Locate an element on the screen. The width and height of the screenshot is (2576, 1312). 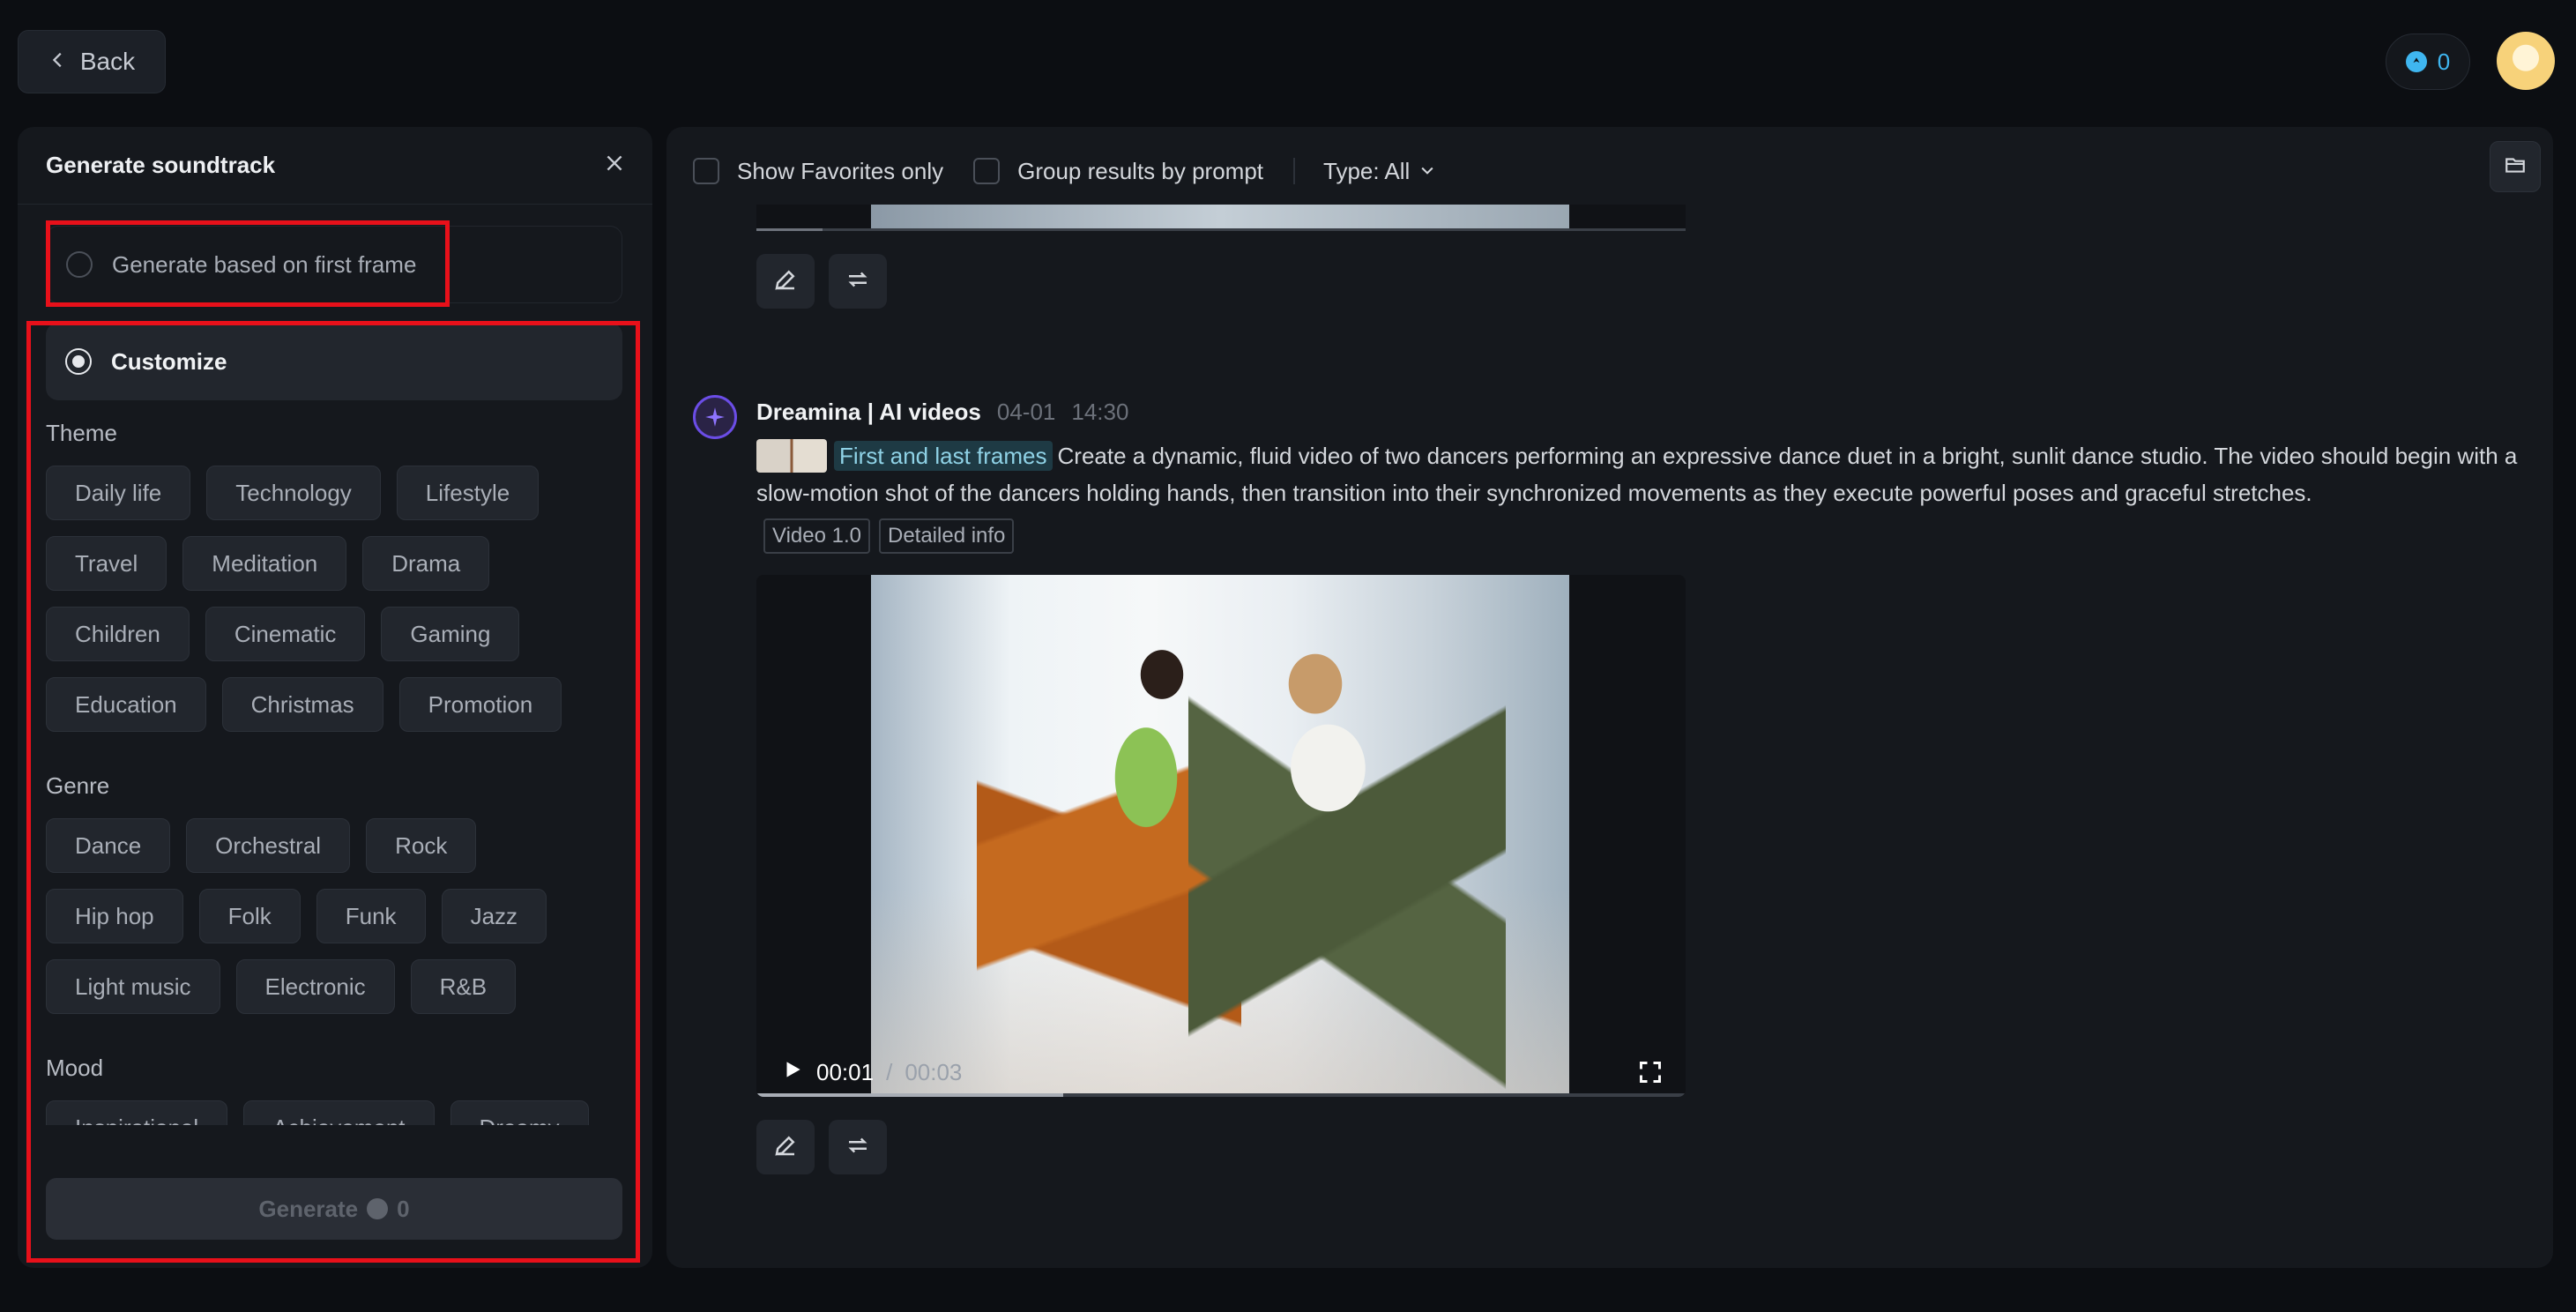
user-avatar is located at coordinates (2526, 61).